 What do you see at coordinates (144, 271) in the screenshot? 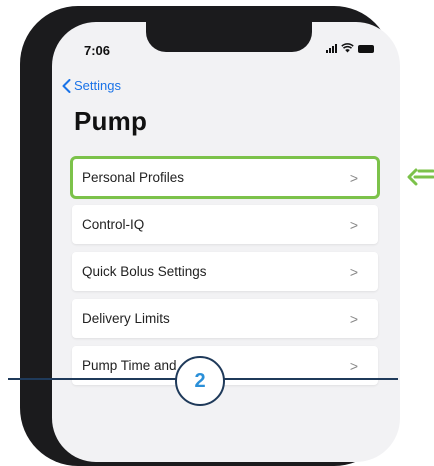
I see `menu-item-label: Quick Bolus Settings` at bounding box center [144, 271].